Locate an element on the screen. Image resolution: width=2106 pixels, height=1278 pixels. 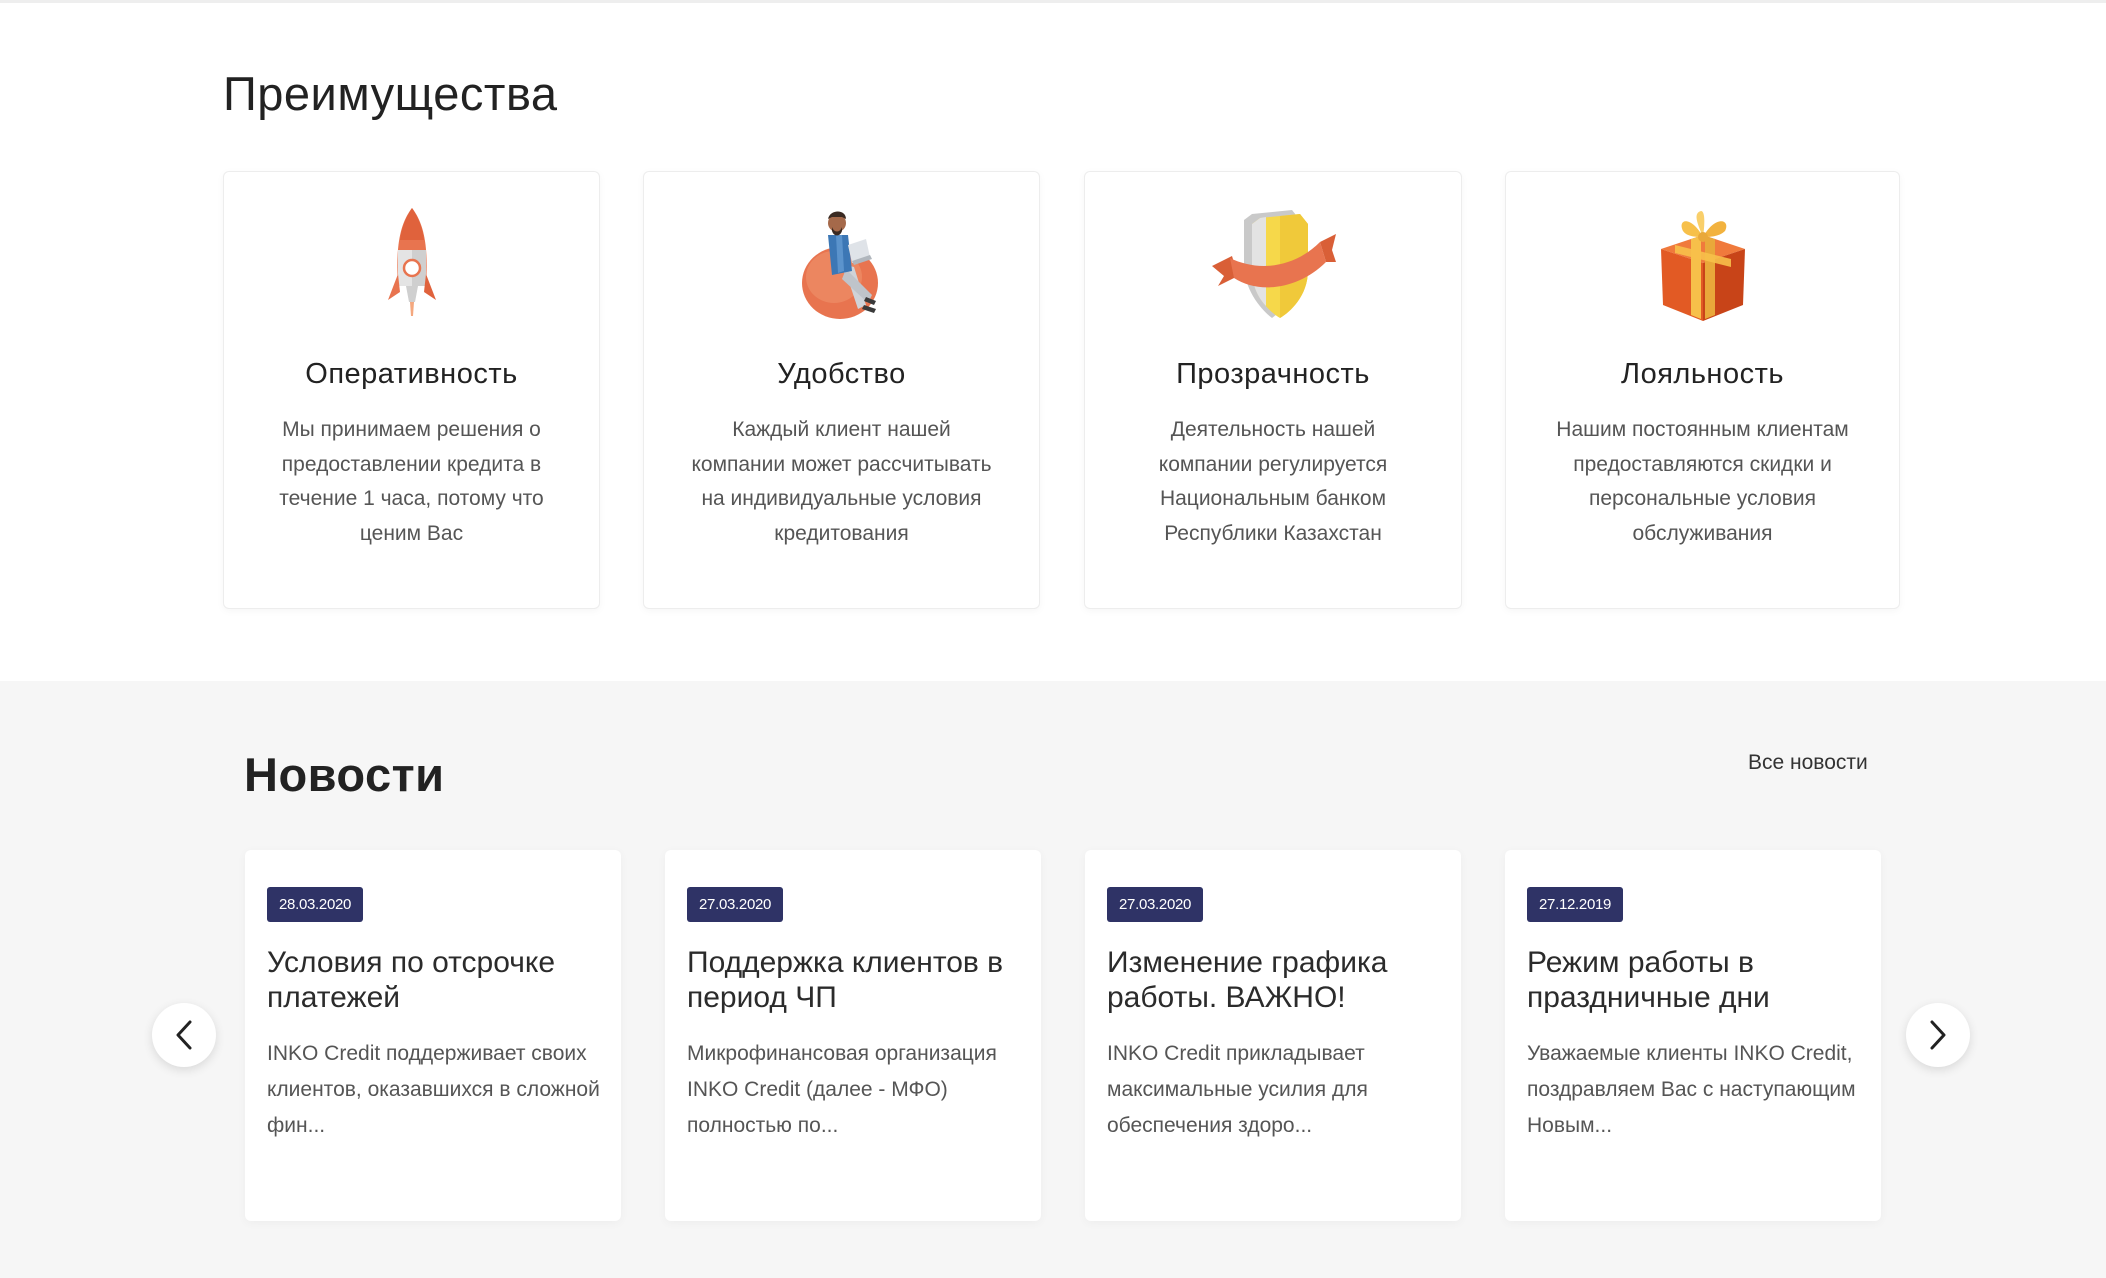
news-date-badge: 28.03.2020 is located at coordinates (315, 904).